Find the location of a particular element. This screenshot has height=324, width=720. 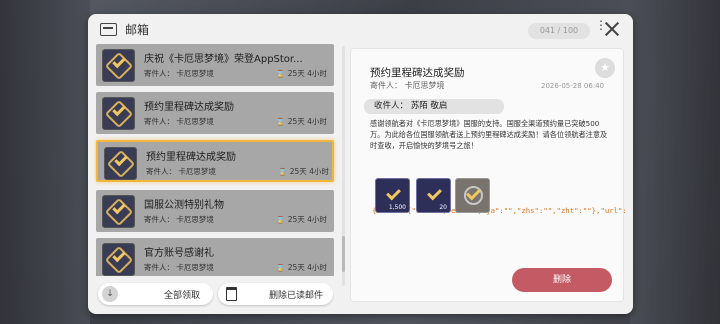

mail-counter: 041 / 100 is located at coordinates (559, 31).